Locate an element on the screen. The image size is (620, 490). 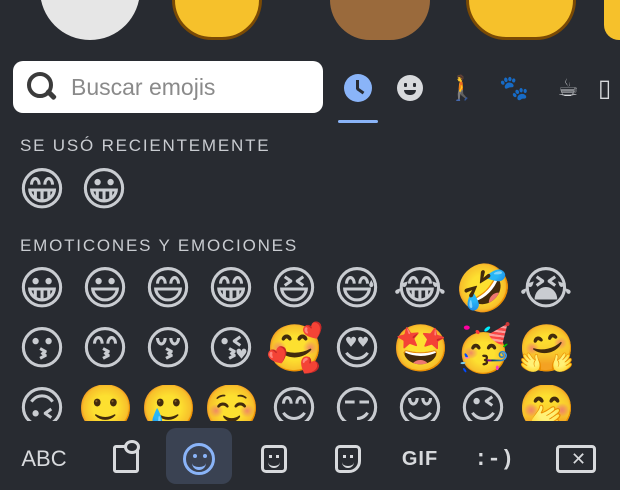
tab-recent is located at coordinates (358, 88).